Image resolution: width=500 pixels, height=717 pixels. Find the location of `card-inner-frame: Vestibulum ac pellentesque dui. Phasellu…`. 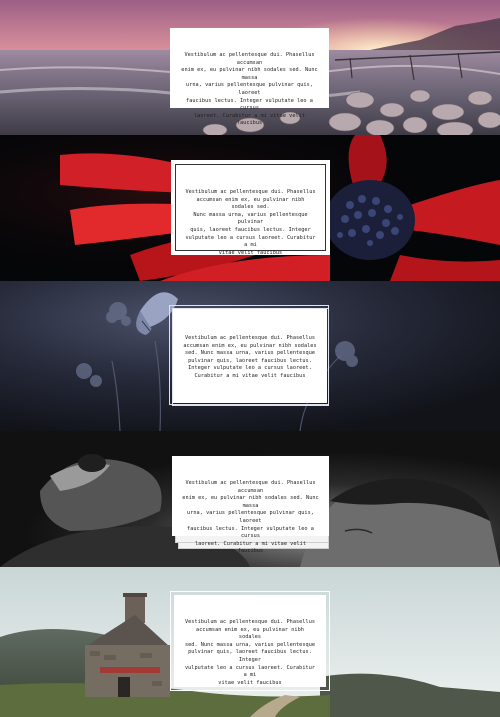

card-inner-frame: Vestibulum ac pellentesque dui. Phasellu… is located at coordinates (250, 210).